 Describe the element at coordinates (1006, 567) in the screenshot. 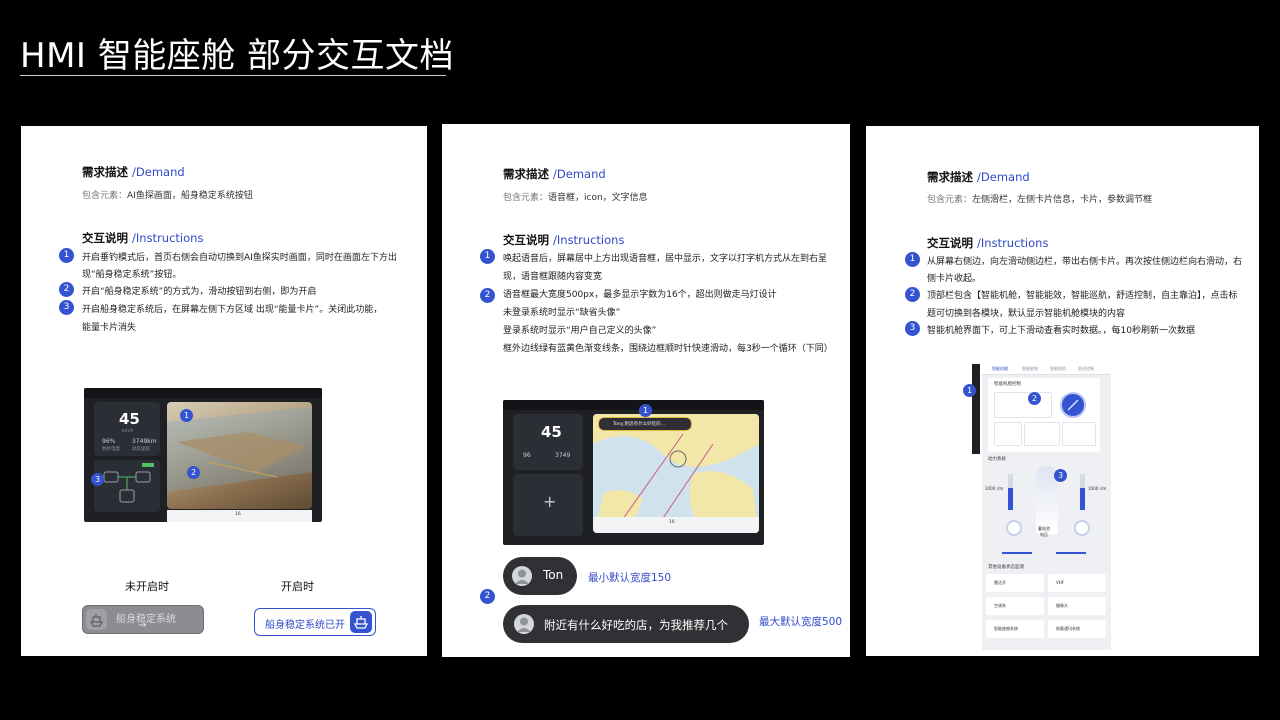

I see `devices-title: 其他设备状态监测` at that location.